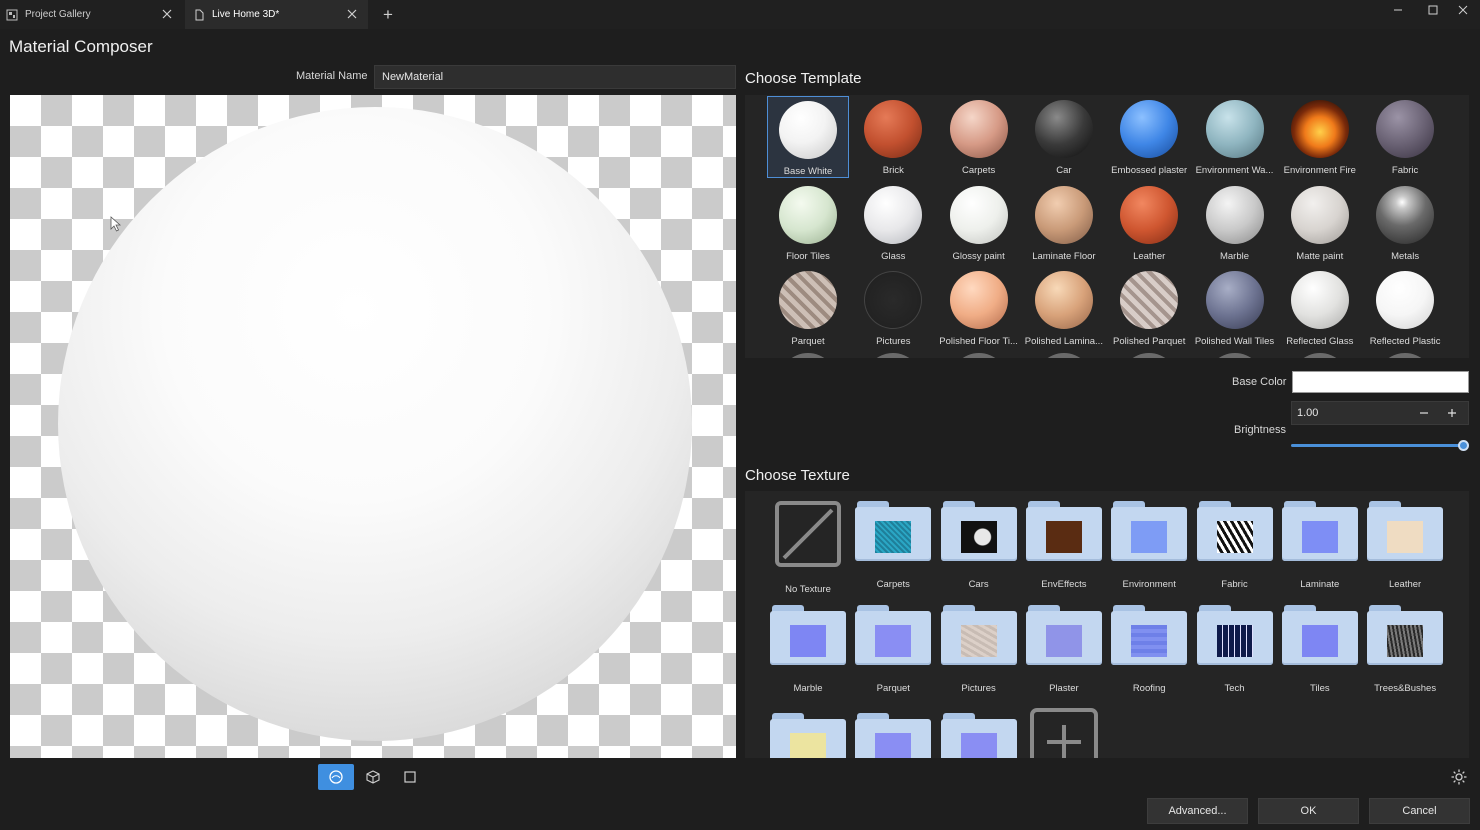 The image size is (1480, 830). What do you see at coordinates (199, 15) in the screenshot?
I see `document-icon` at bounding box center [199, 15].